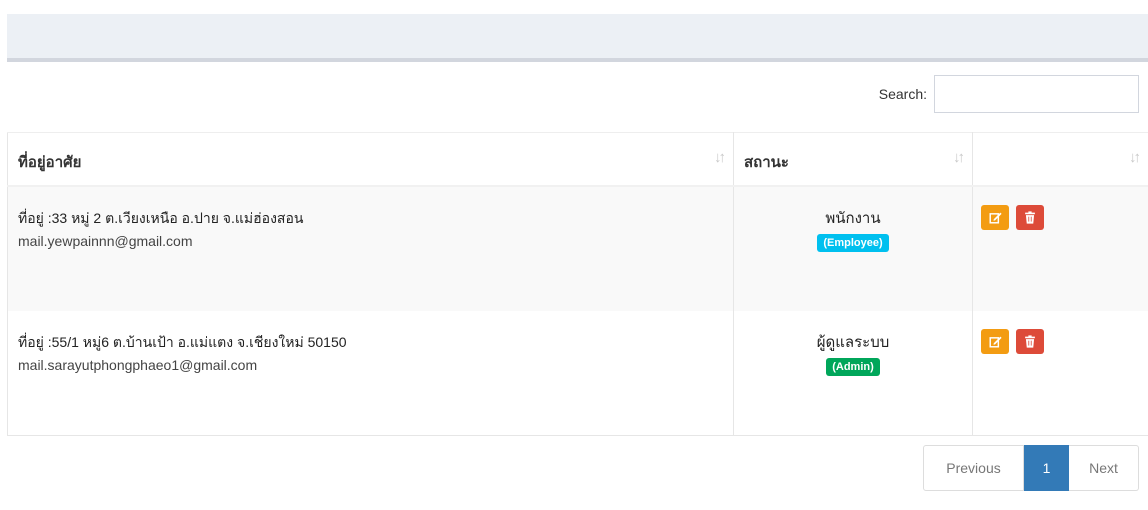 This screenshot has width=1148, height=510. Describe the element at coordinates (853, 159) in the screenshot. I see `column-header-status: สถานะ ↓↑` at that location.